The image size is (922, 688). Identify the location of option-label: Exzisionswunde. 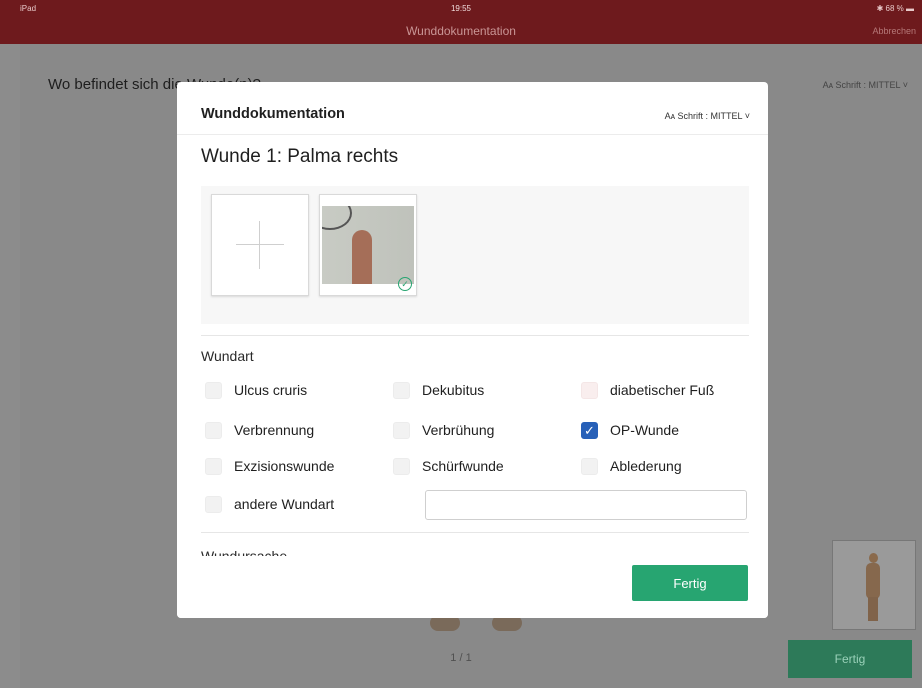
(284, 466).